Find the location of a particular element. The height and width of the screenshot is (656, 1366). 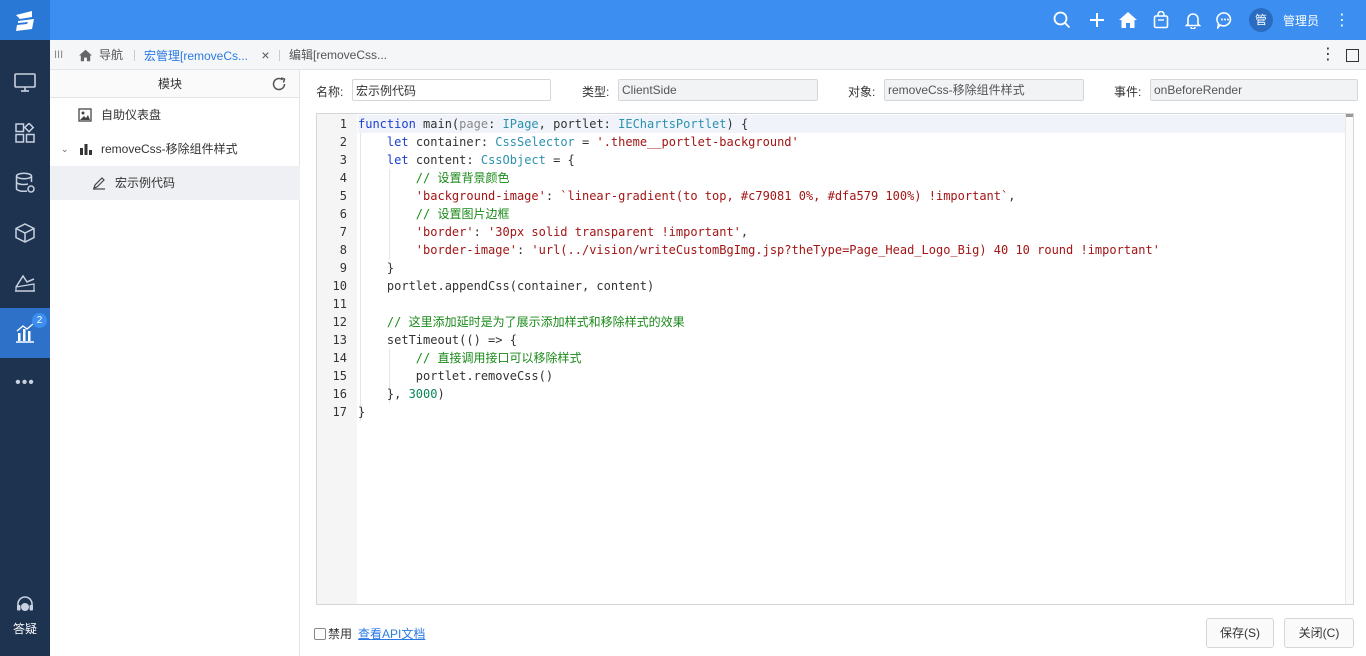

type-field: ClientSide is located at coordinates (718, 90).